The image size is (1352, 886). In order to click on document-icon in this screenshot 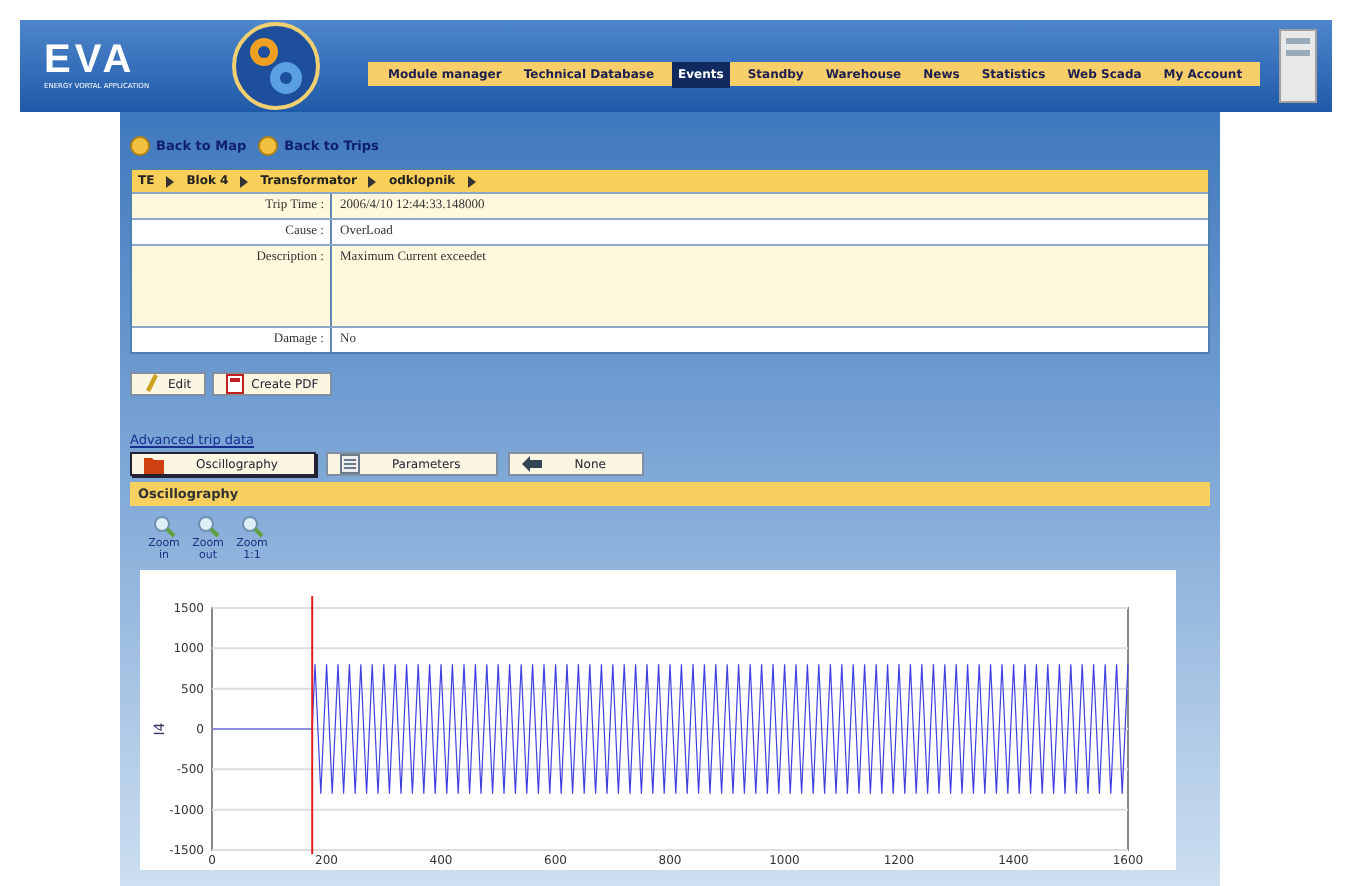, I will do `click(234, 384)`.